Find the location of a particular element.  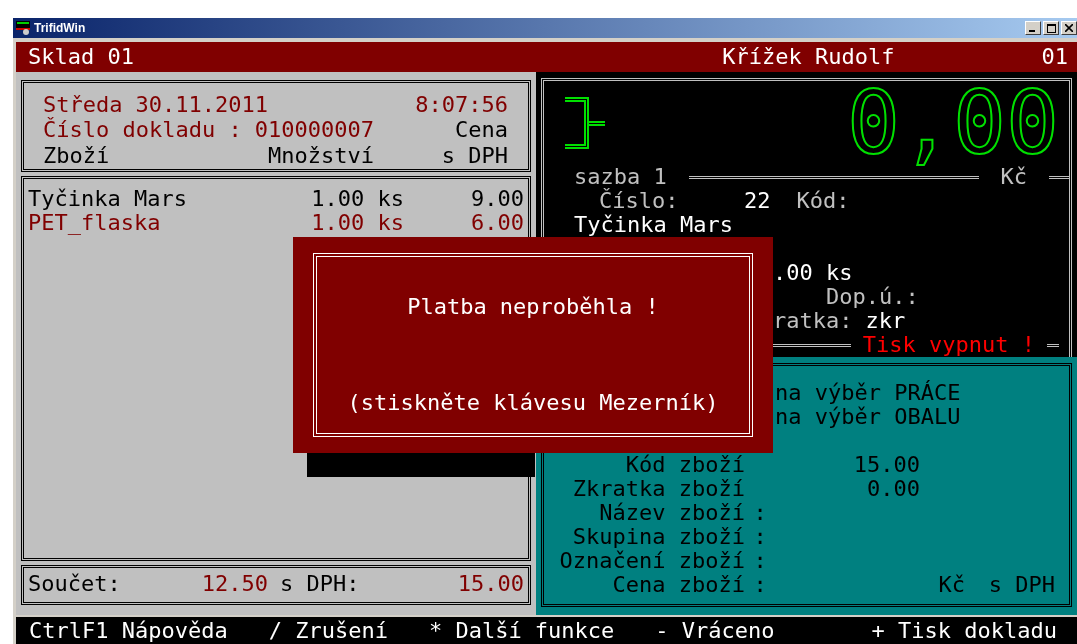

print-status: Tisk vypnut ! is located at coordinates (948, 345).